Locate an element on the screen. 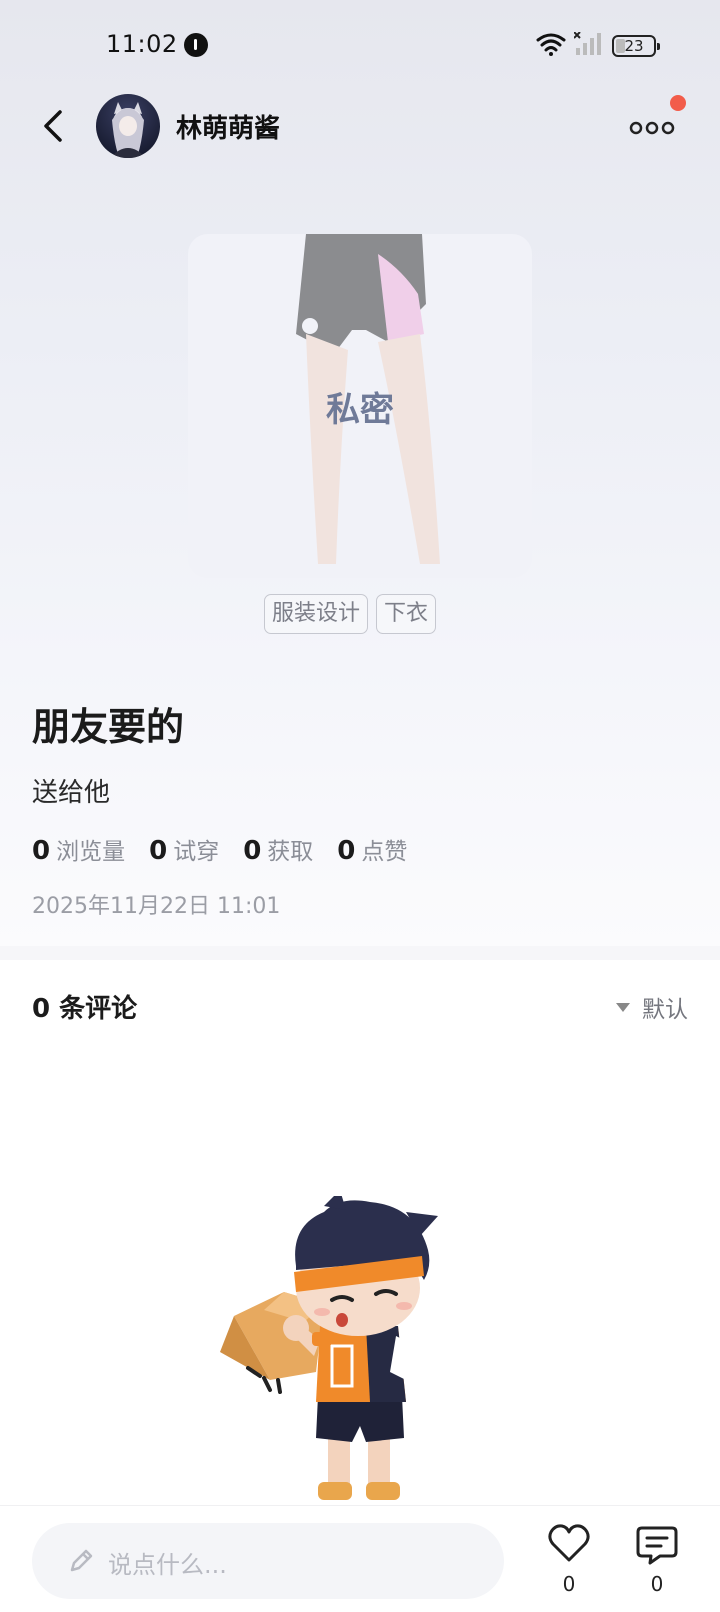 This screenshot has height=1612, width=720. battery-level: 23 is located at coordinates (634, 46).